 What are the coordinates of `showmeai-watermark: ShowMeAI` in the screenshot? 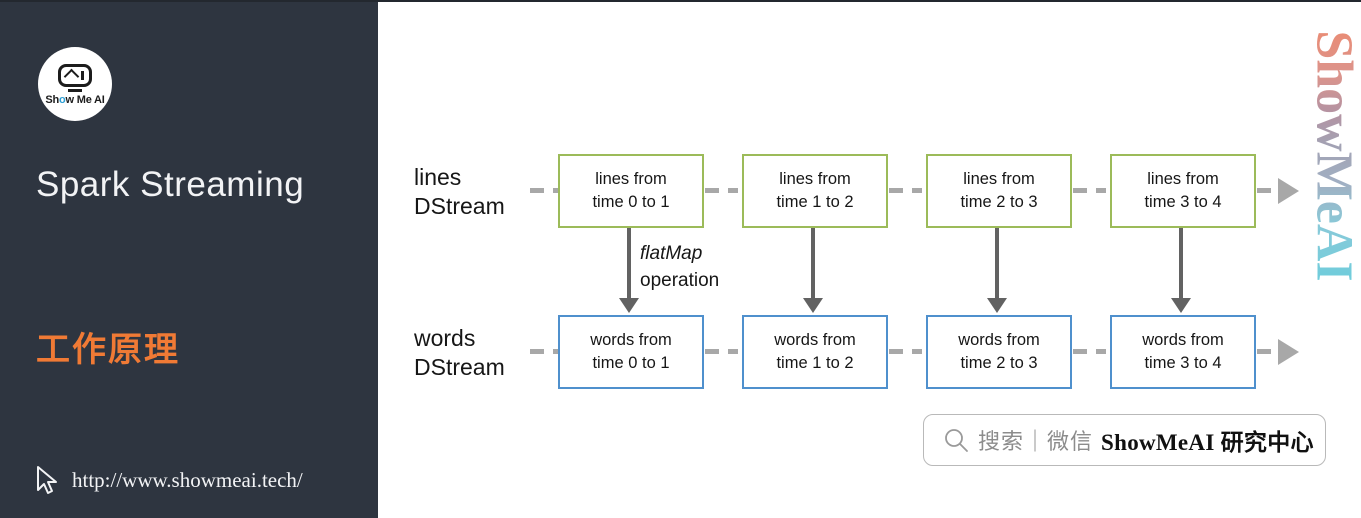 It's located at (1333, 156).